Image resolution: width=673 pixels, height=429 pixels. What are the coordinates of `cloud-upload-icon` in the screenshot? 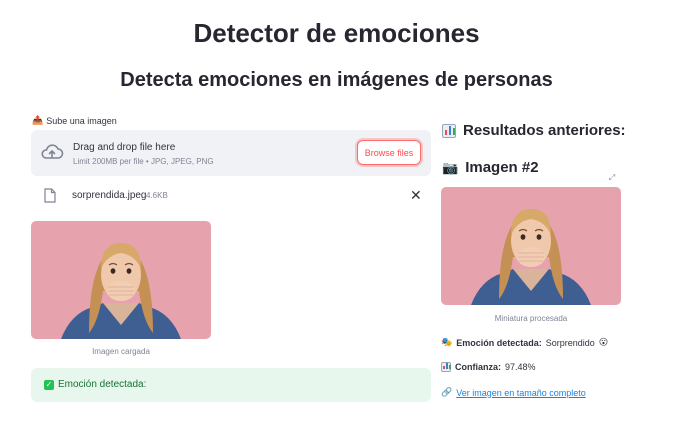 It's located at (52, 151).